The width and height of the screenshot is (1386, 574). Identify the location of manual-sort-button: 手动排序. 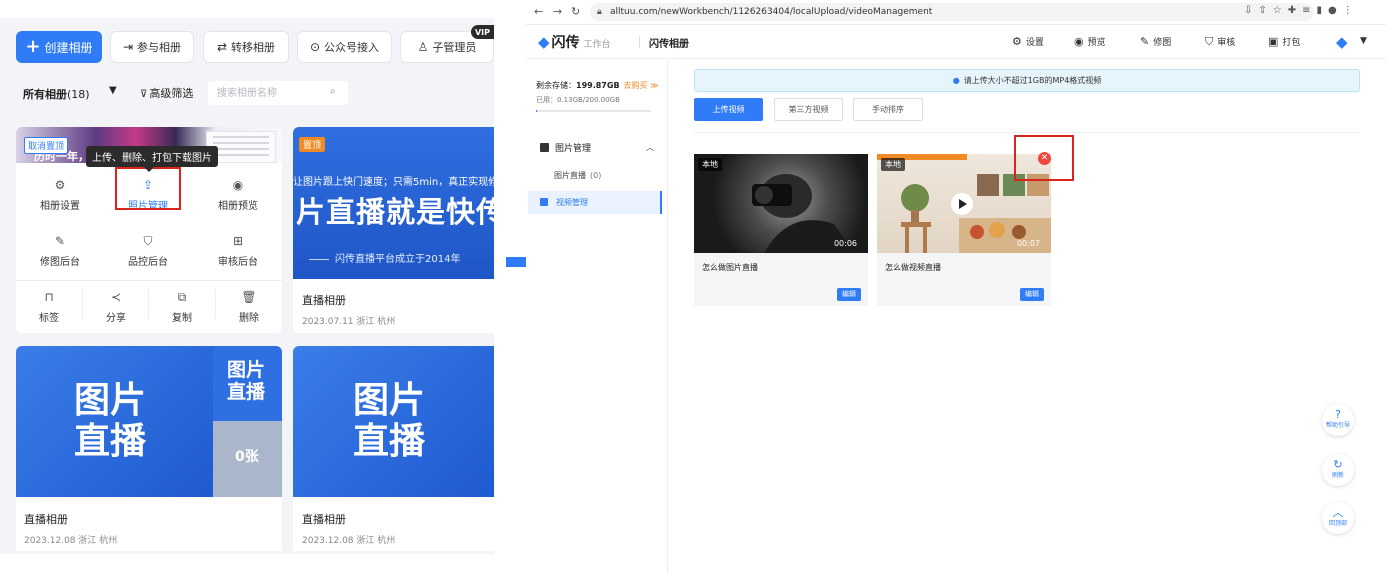
(888, 109).